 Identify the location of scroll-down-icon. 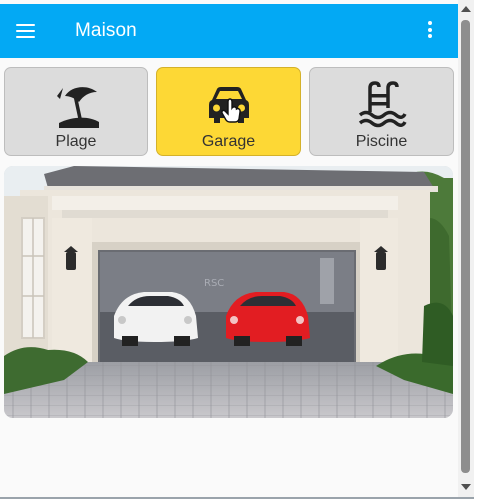
(466, 487).